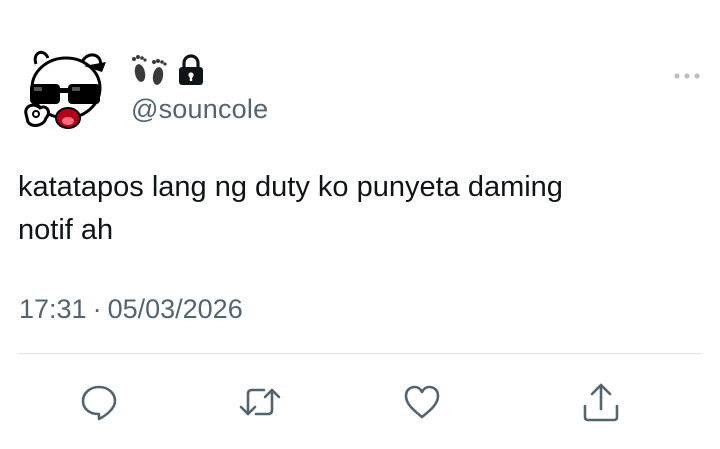 Image resolution: width=720 pixels, height=449 pixels. What do you see at coordinates (191, 72) in the screenshot?
I see `lock-icon` at bounding box center [191, 72].